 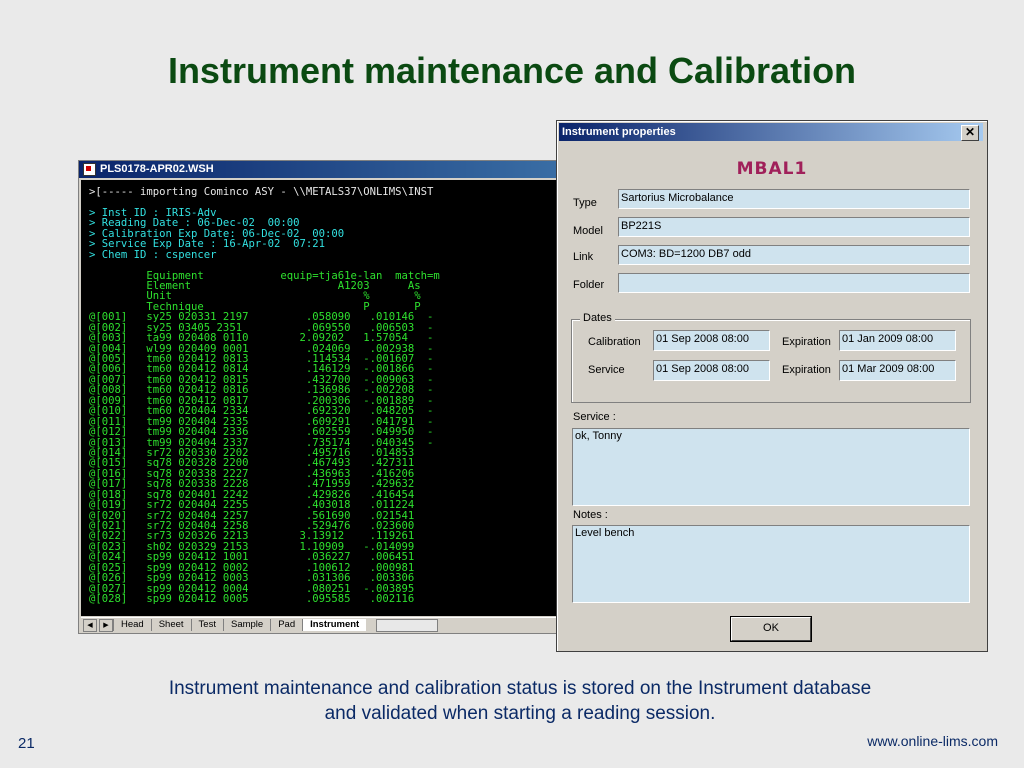 What do you see at coordinates (771, 132) in the screenshot?
I see `dialog-titlebar: Instrument properties ✕` at bounding box center [771, 132].